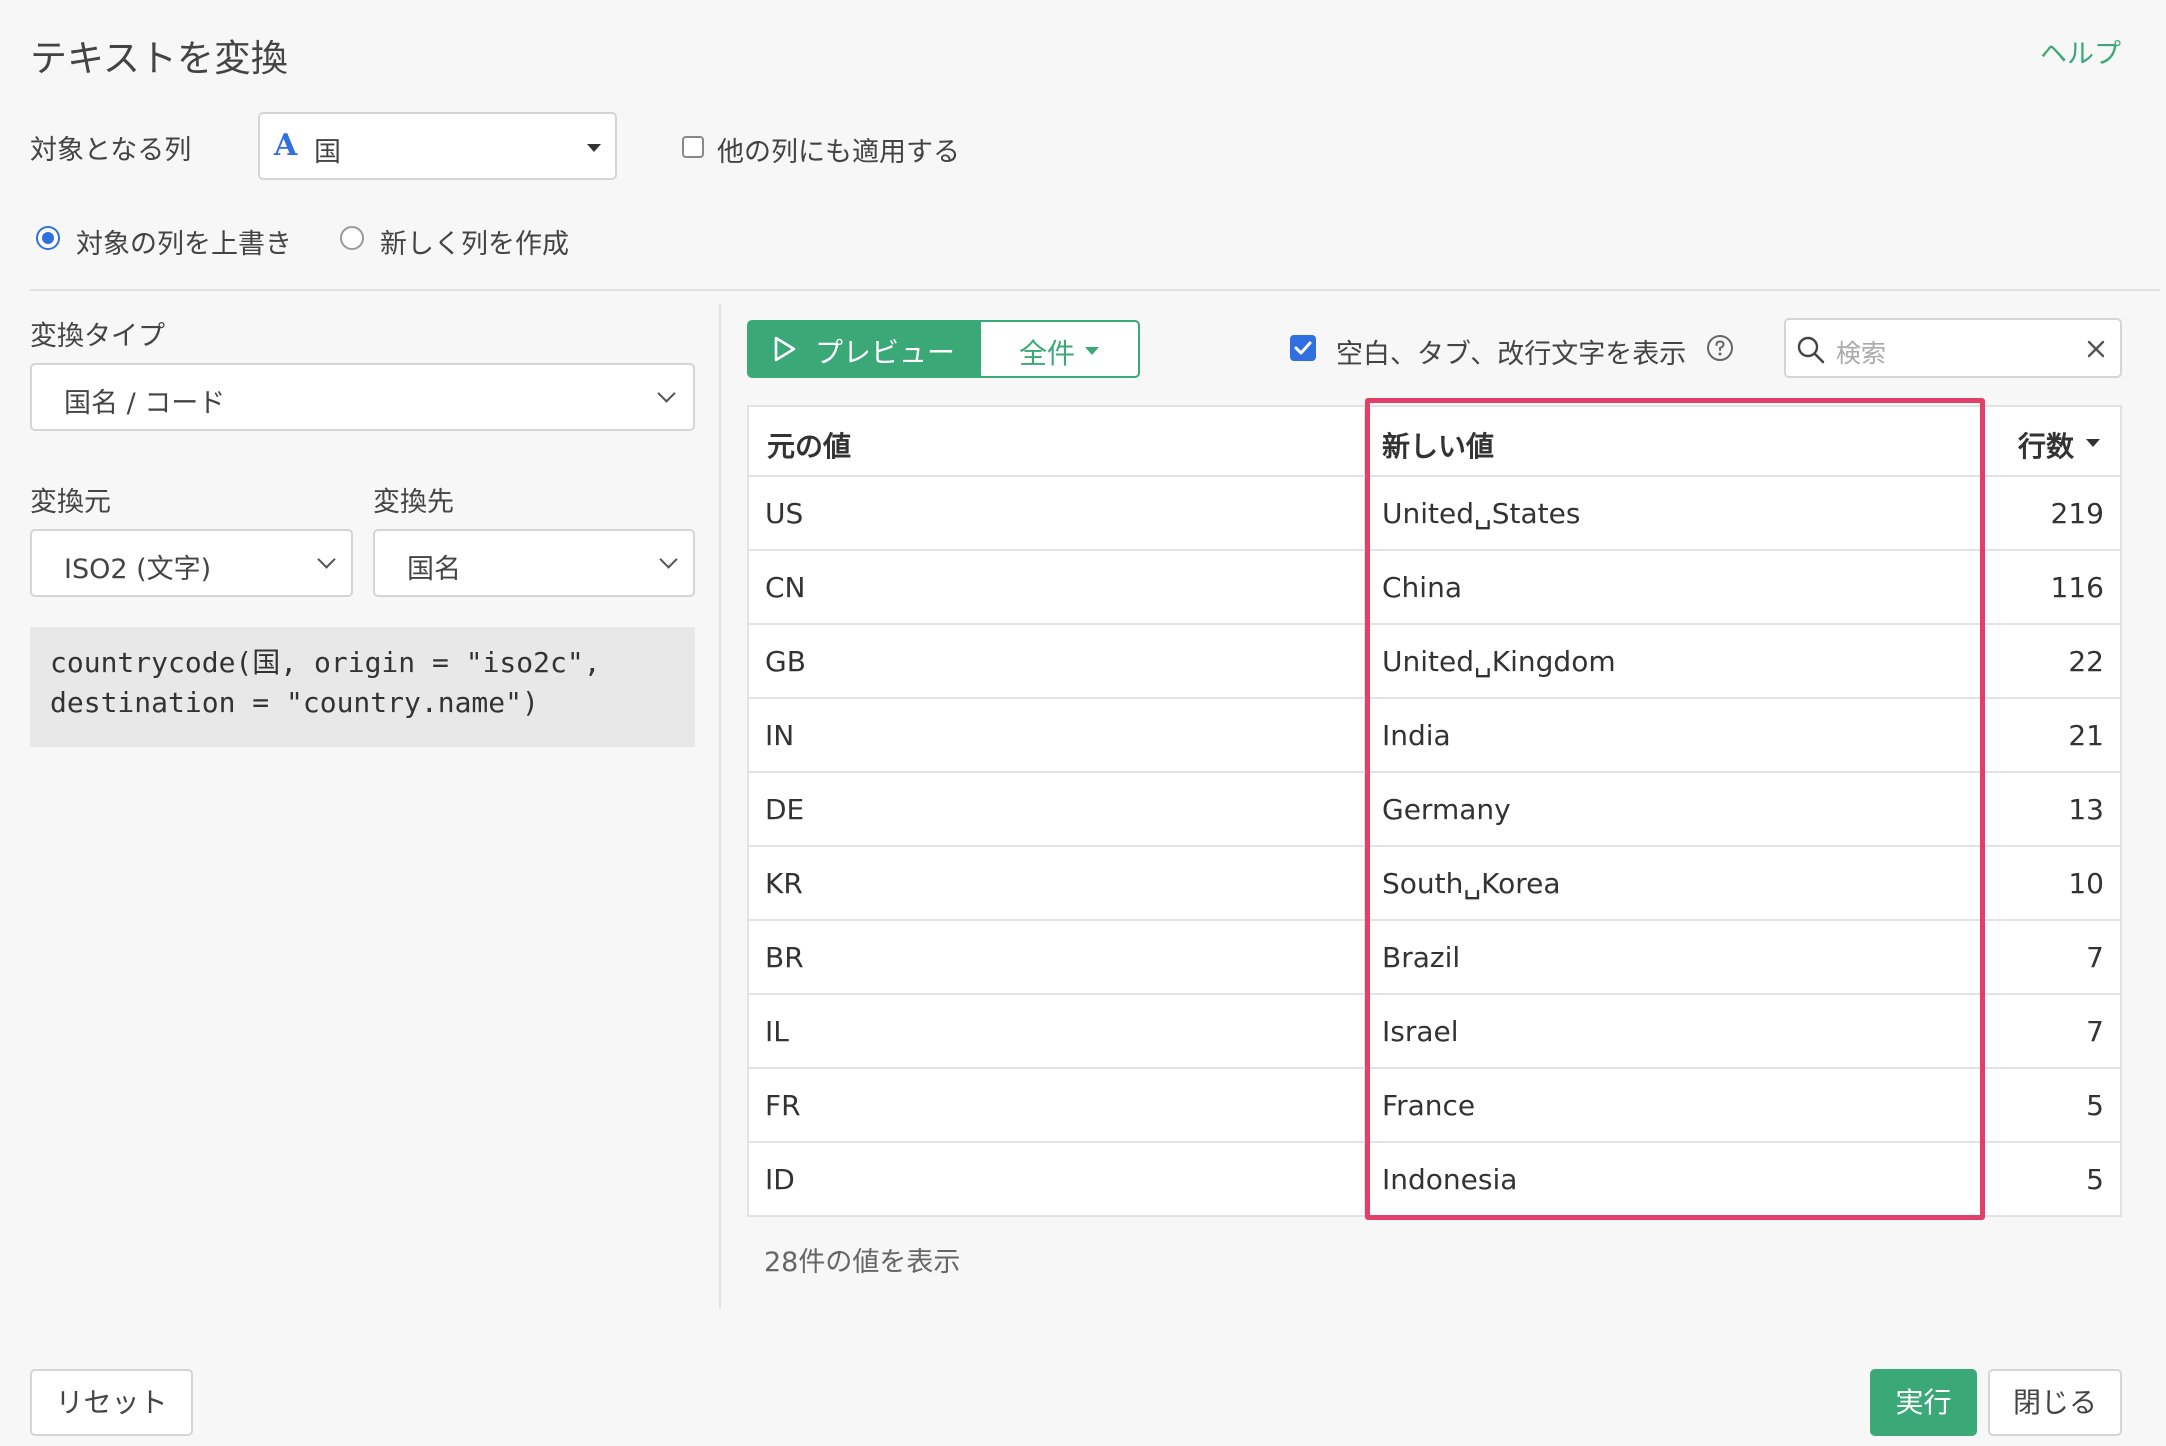  I want to click on conversion-type-label: 変換タイプ, so click(97, 336).